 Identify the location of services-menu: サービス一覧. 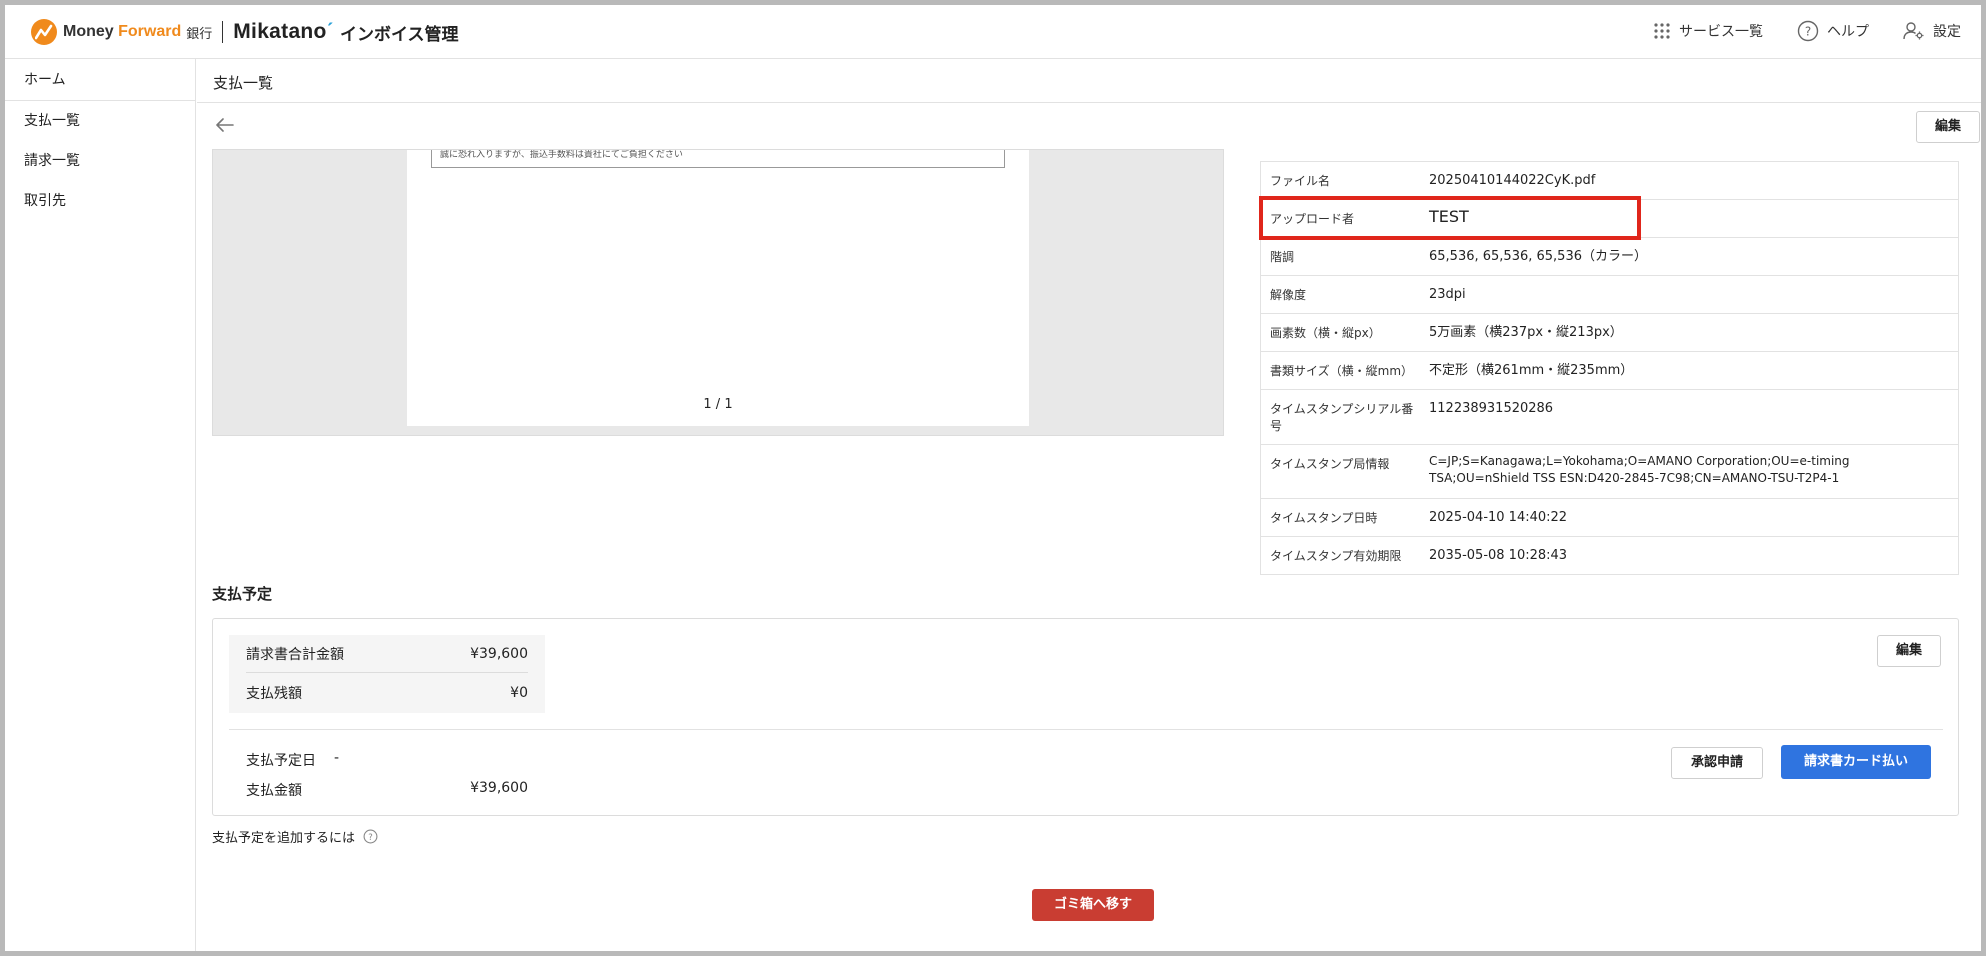
(1708, 31).